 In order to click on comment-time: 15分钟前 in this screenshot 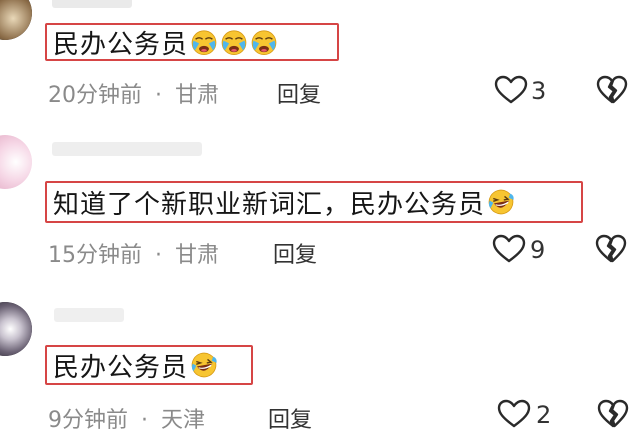, I will do `click(95, 255)`.